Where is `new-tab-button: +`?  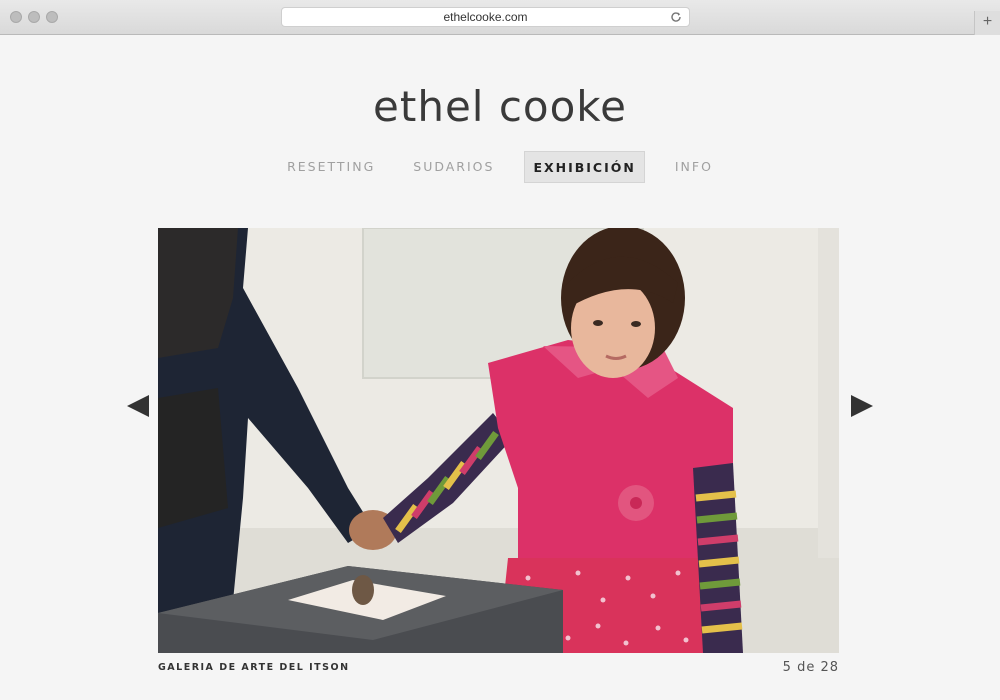
new-tab-button: + is located at coordinates (987, 23).